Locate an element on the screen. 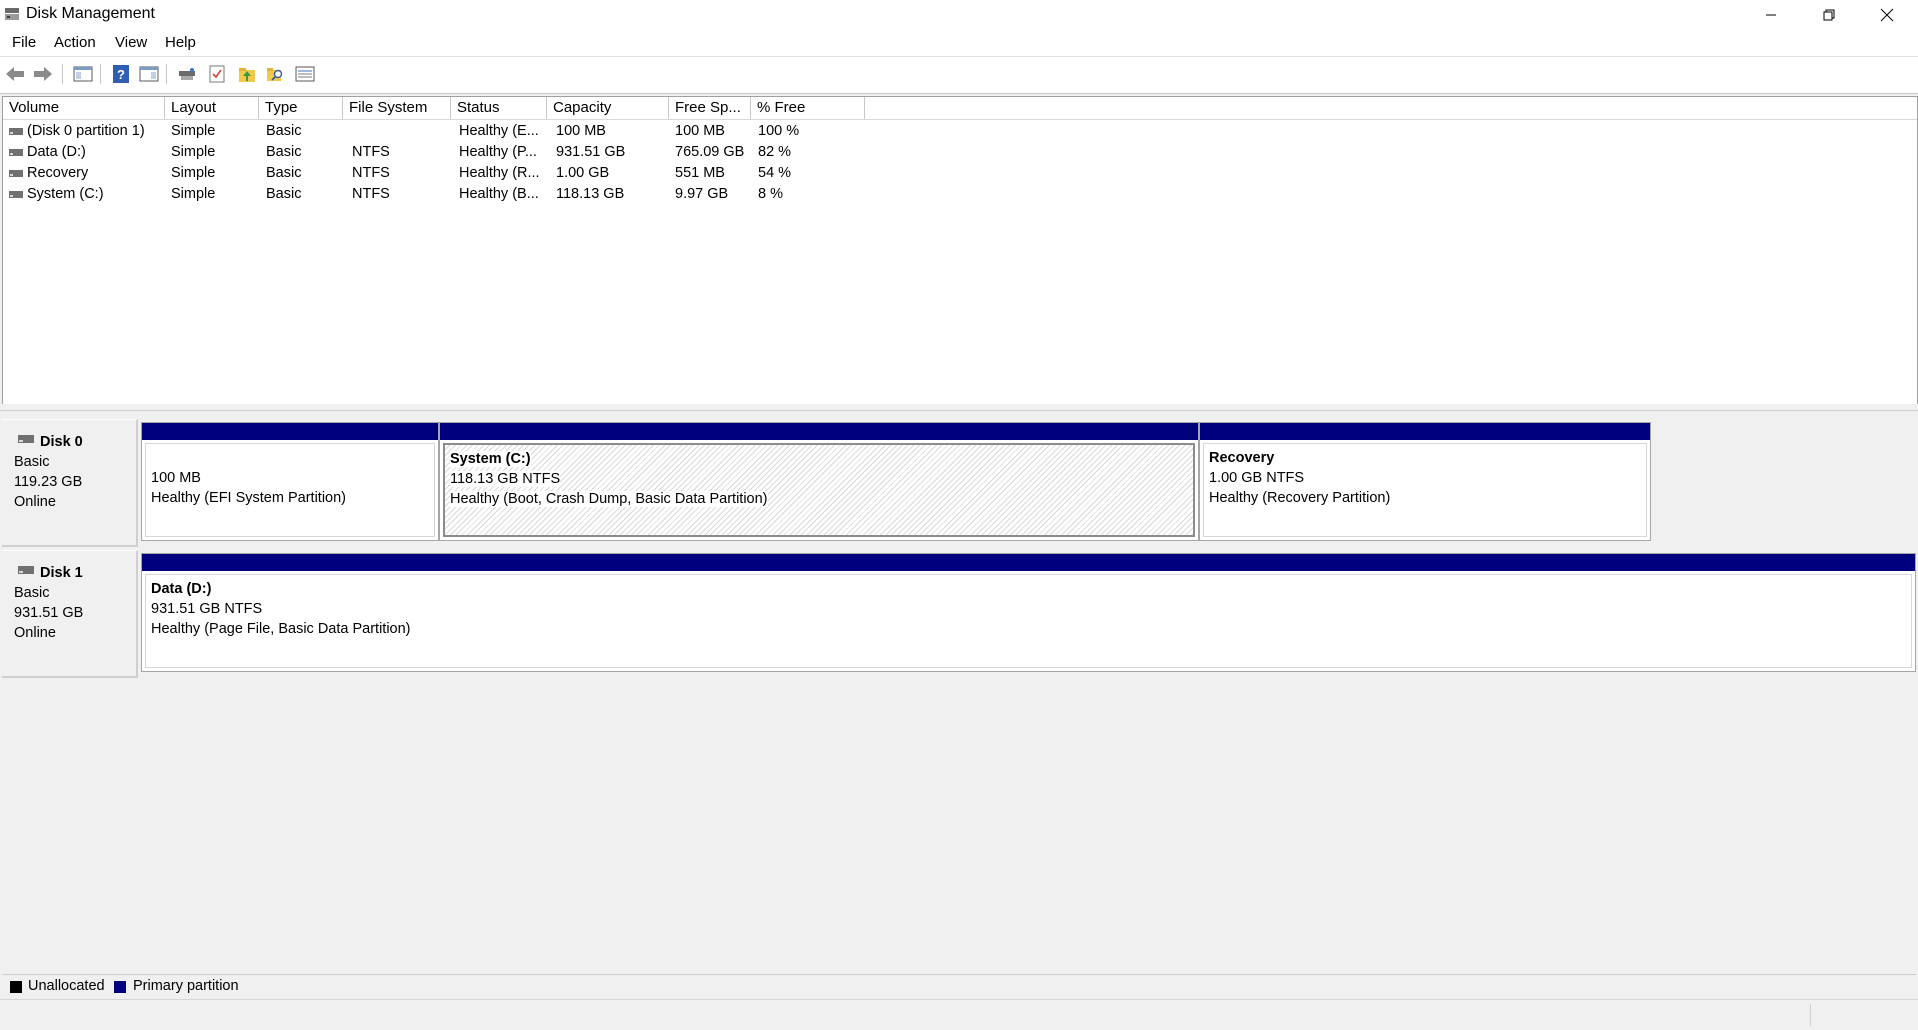 Image resolution: width=1918 pixels, height=1030 pixels. help-icon: ? is located at coordinates (121, 74).